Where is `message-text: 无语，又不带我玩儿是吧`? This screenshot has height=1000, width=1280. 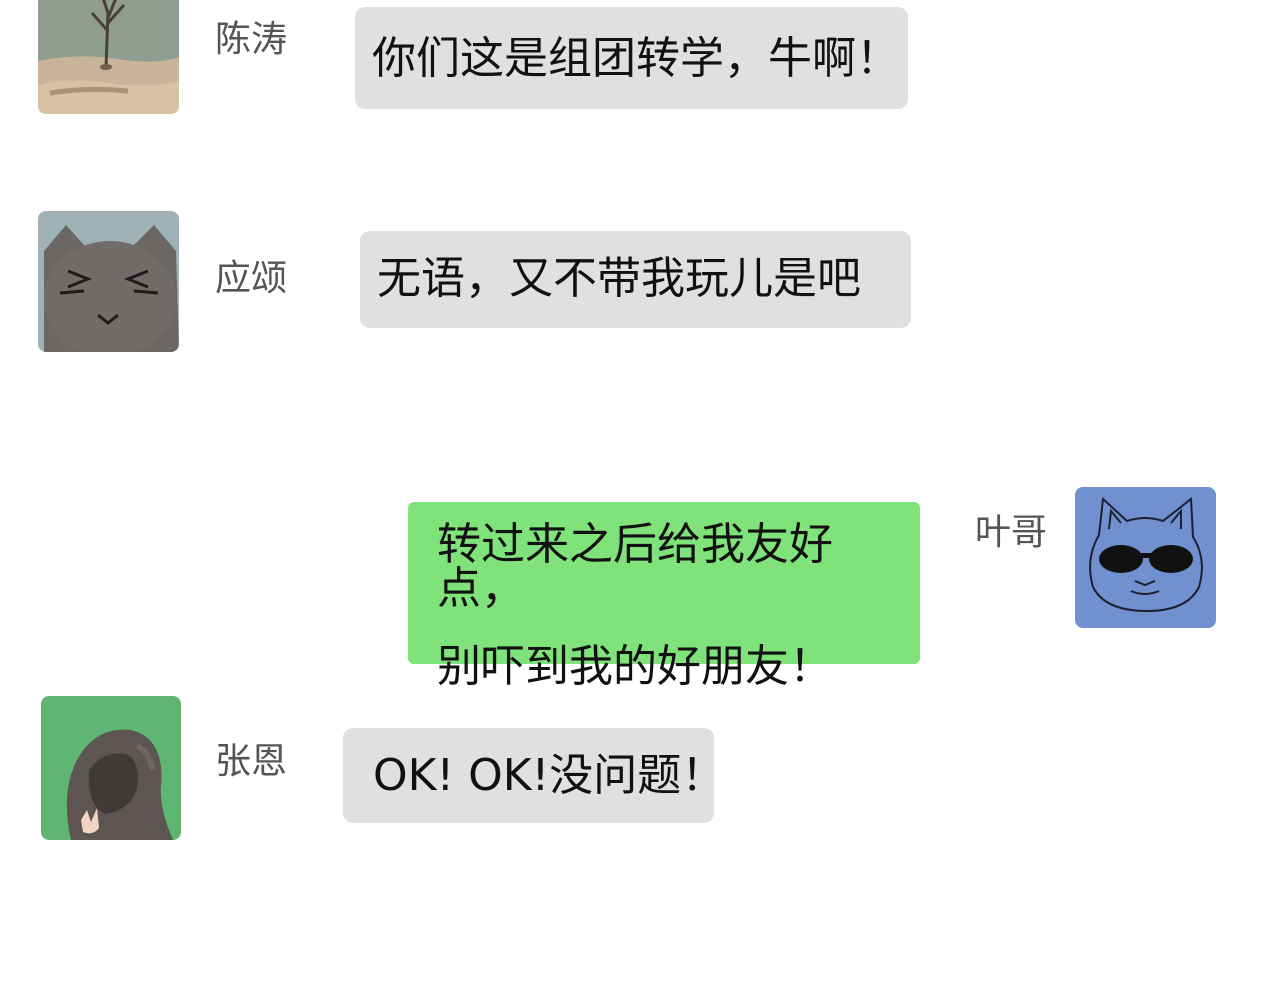
message-text: 无语，又不带我玩儿是吧 is located at coordinates (619, 278).